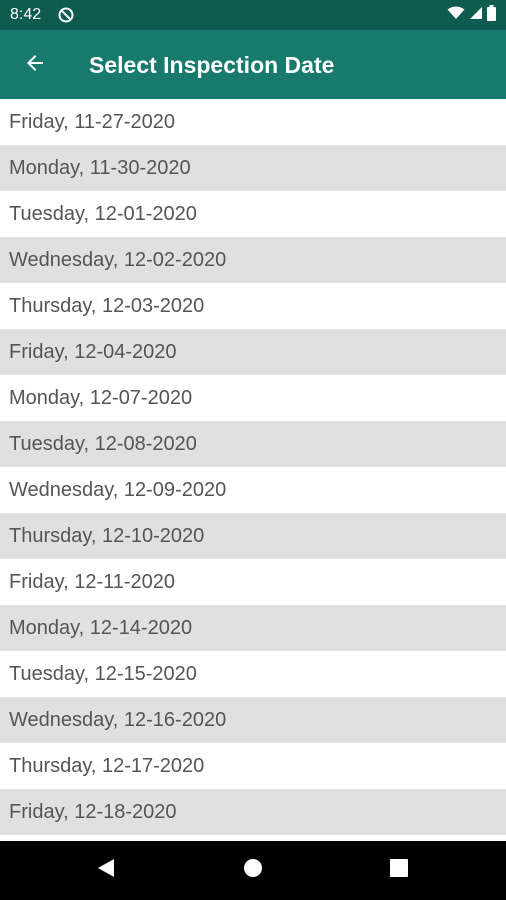  Describe the element at coordinates (253, 720) in the screenshot. I see `date-list-item: Wednesday, 12-16-2020` at that location.